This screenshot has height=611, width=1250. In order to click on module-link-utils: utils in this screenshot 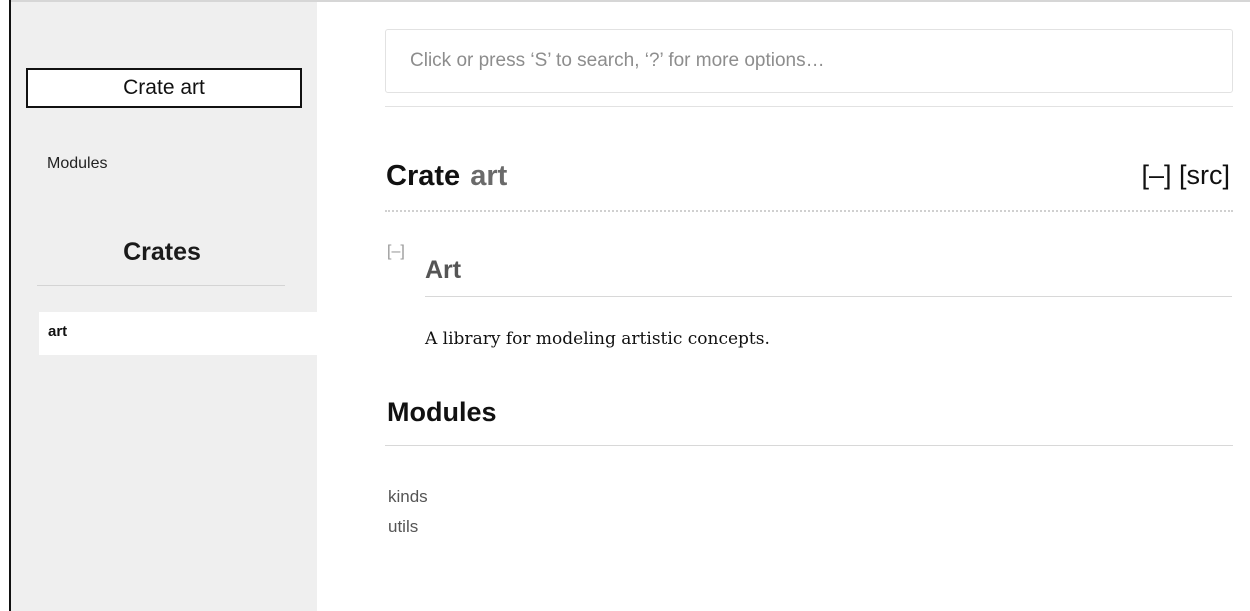, I will do `click(408, 527)`.